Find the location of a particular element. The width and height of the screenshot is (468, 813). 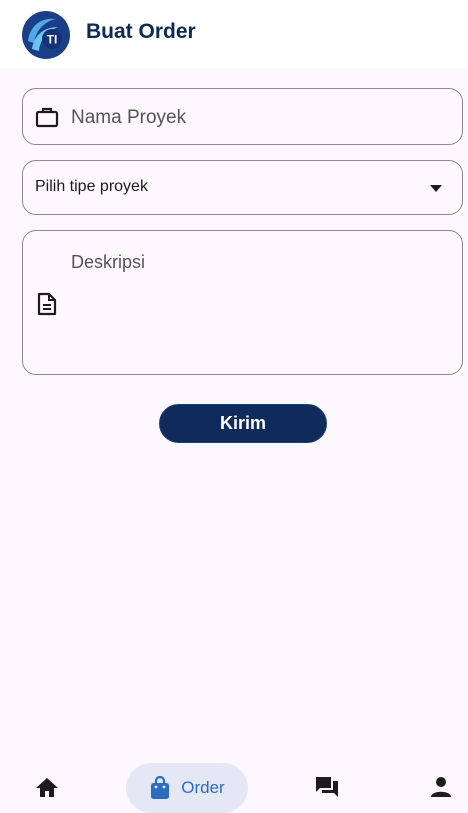

project-type-select: Pilih tipe proyek is located at coordinates (242, 187).